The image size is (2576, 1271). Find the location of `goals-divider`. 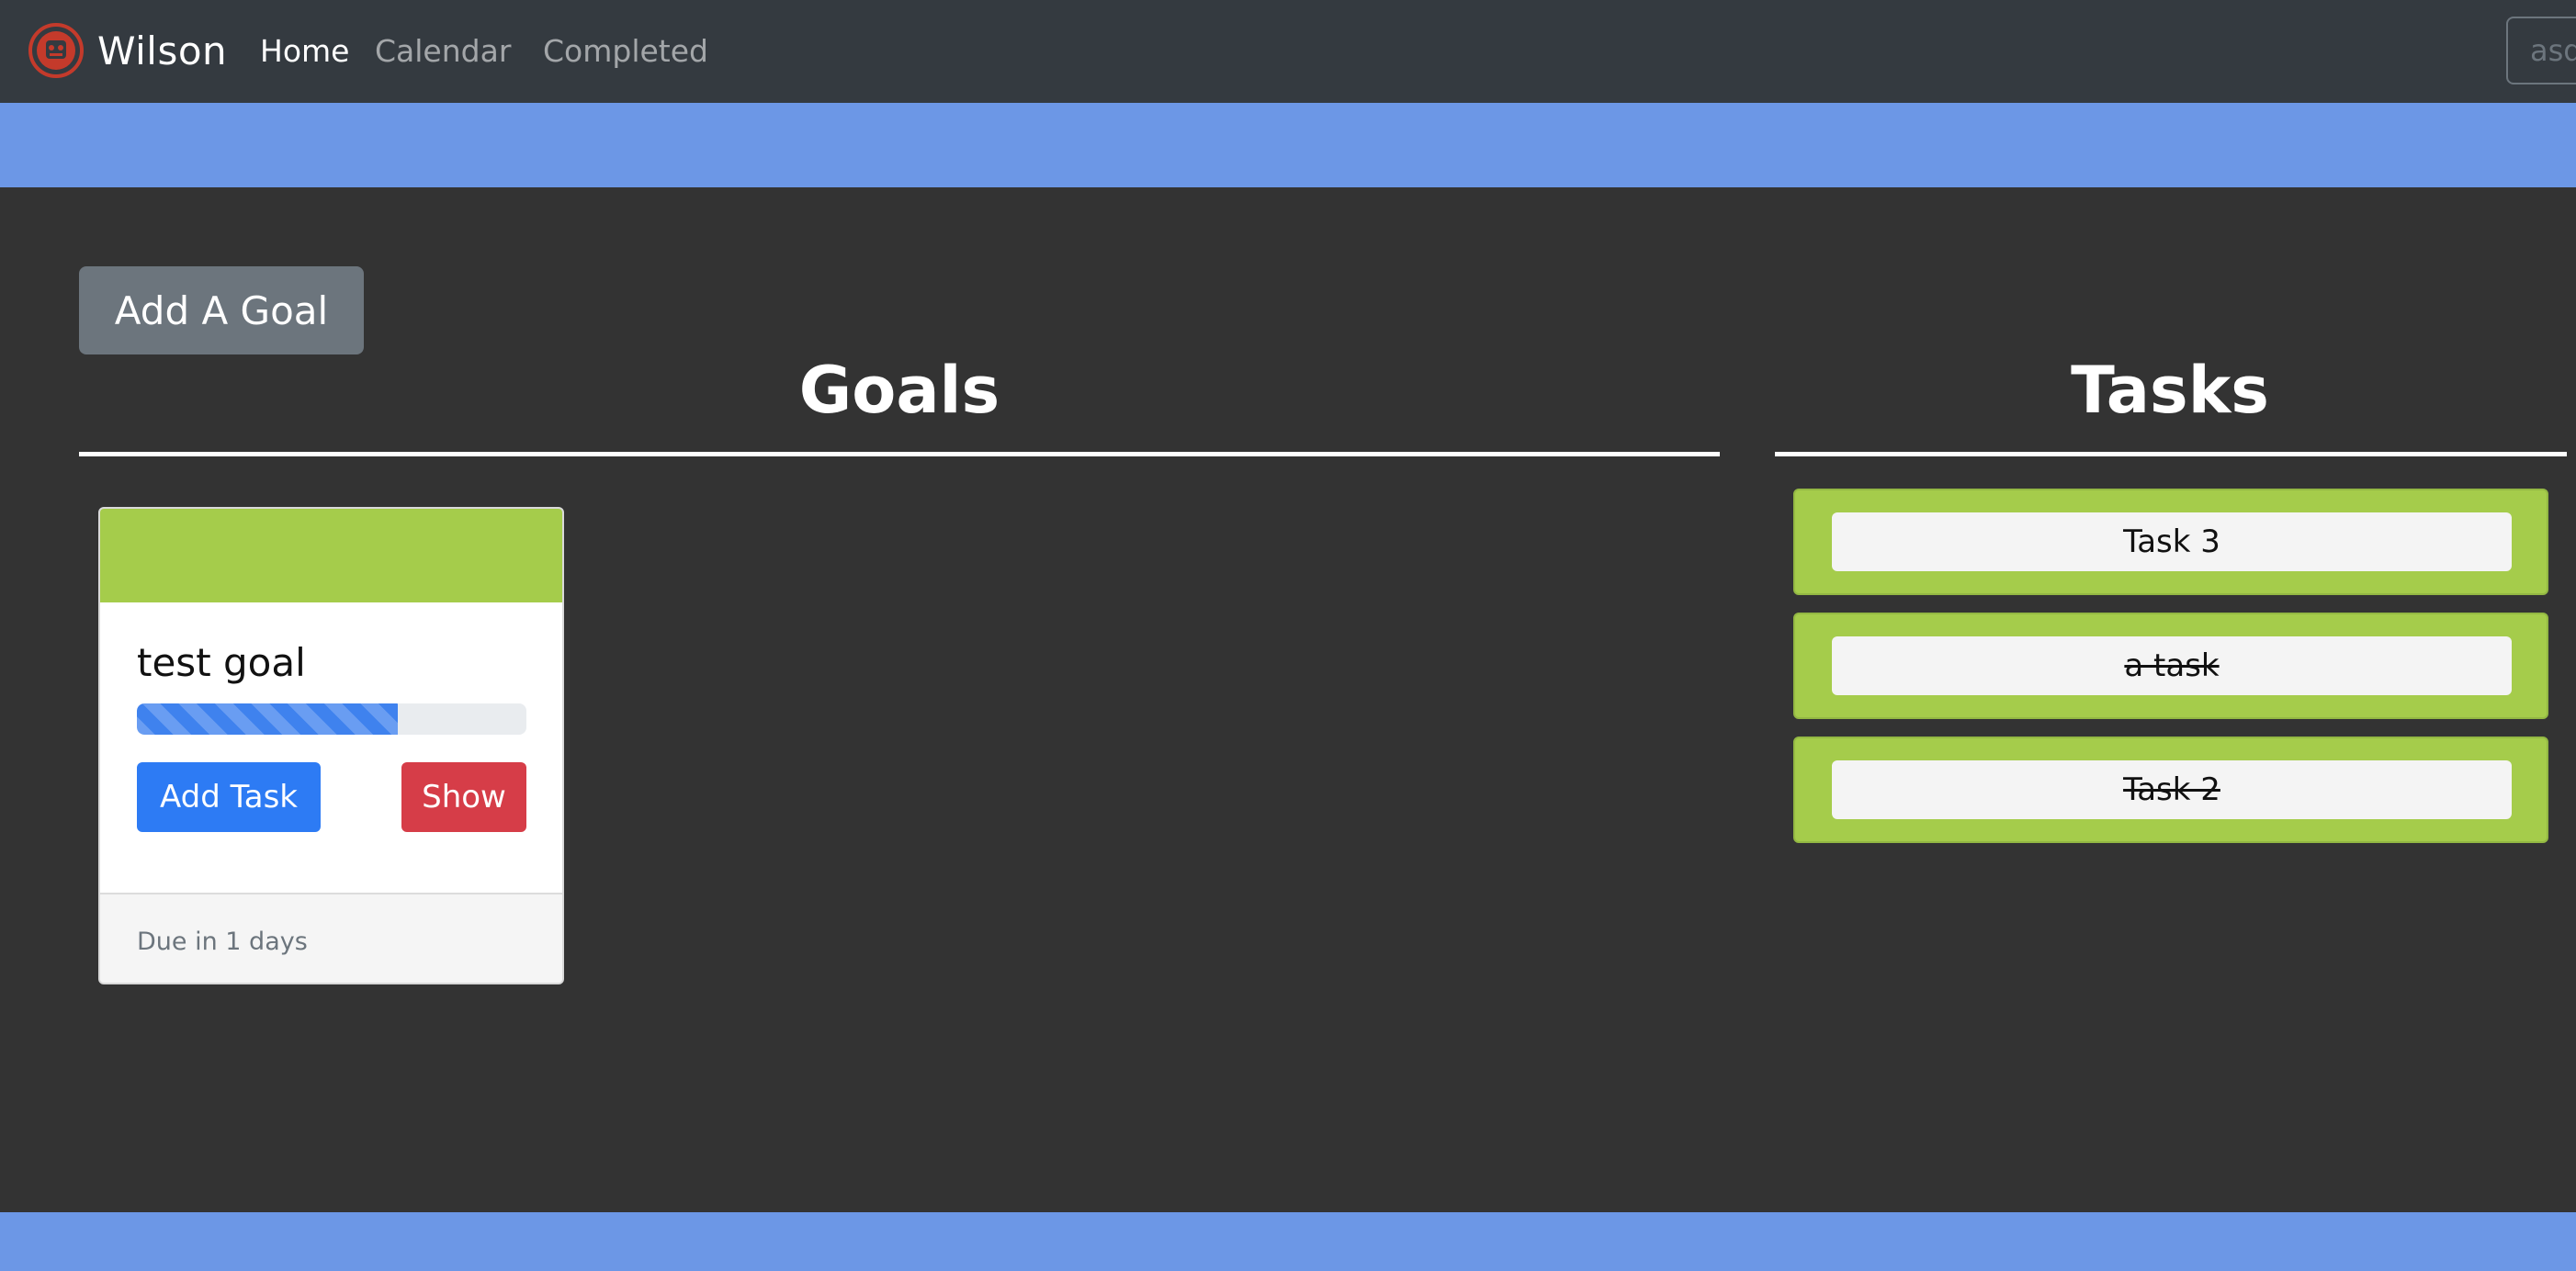

goals-divider is located at coordinates (899, 454).